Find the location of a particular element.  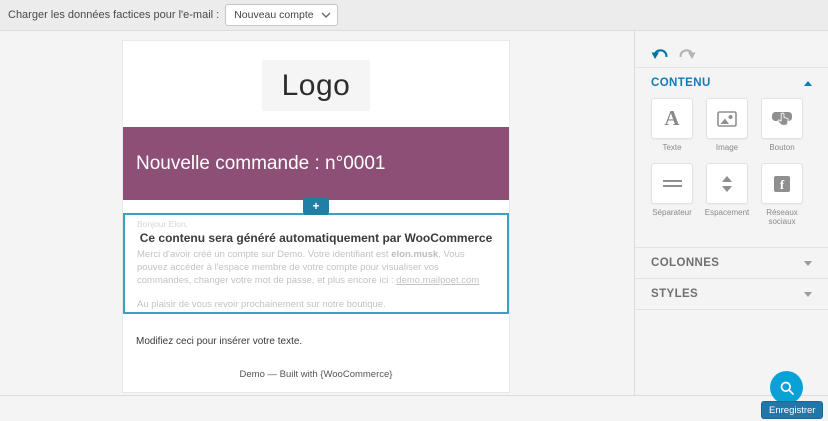

columns-section-header: COLONNES is located at coordinates (731, 263).